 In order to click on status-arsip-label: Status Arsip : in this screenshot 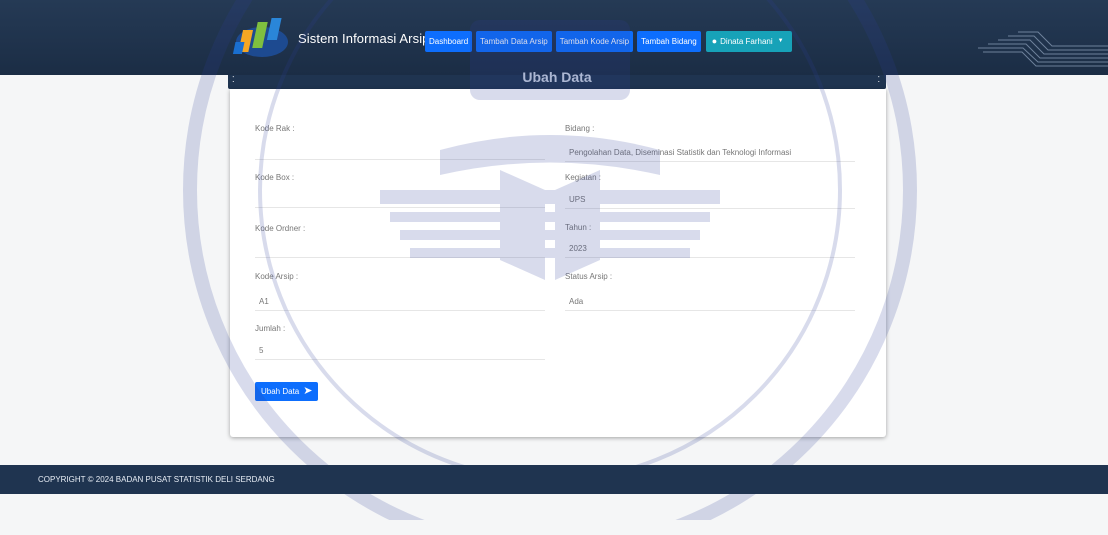, I will do `click(589, 276)`.